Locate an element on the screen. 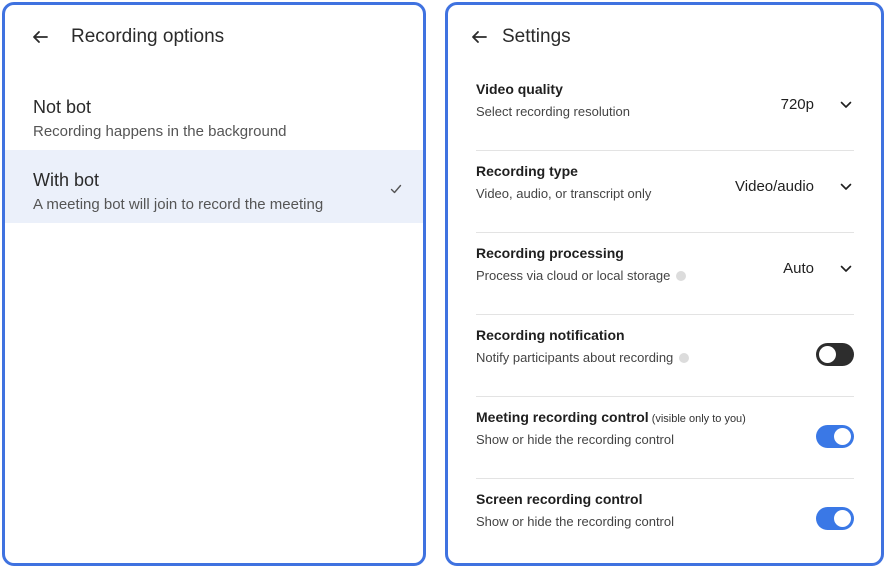 The image size is (886, 568). setting-title: Recording type is located at coordinates (527, 171).